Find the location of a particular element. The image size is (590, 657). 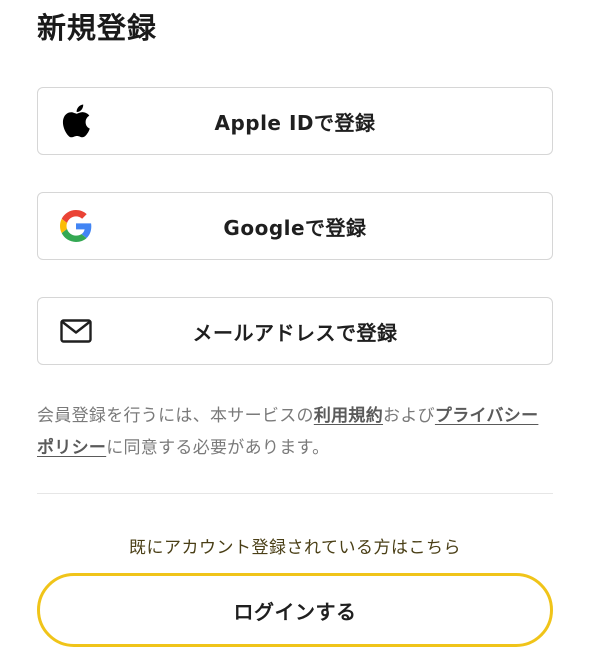

email-signup-label: メールアドレスで登録 is located at coordinates (295, 332).